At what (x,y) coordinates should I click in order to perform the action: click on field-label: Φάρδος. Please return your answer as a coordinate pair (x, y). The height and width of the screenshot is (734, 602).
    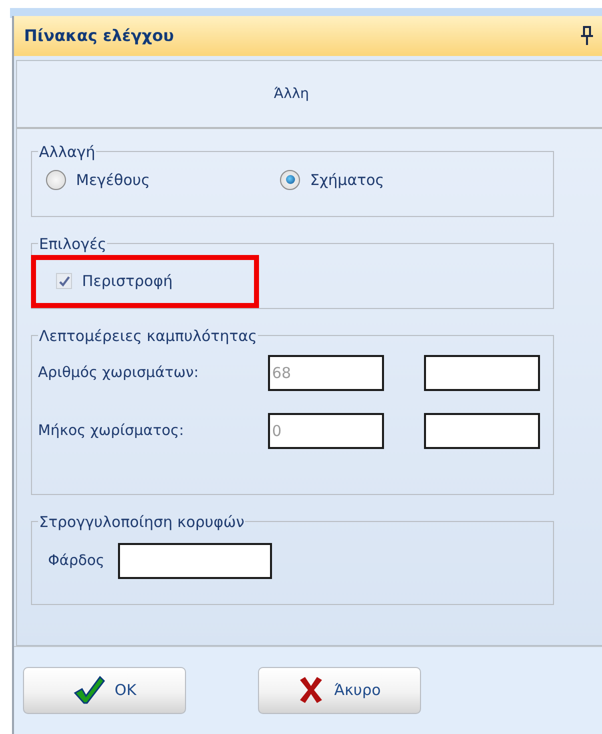
    Looking at the image, I should click on (77, 560).